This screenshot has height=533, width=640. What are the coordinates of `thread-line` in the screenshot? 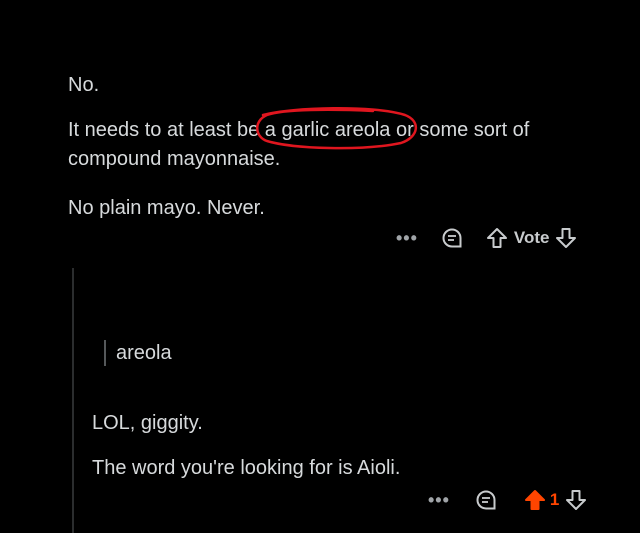 It's located at (73, 400).